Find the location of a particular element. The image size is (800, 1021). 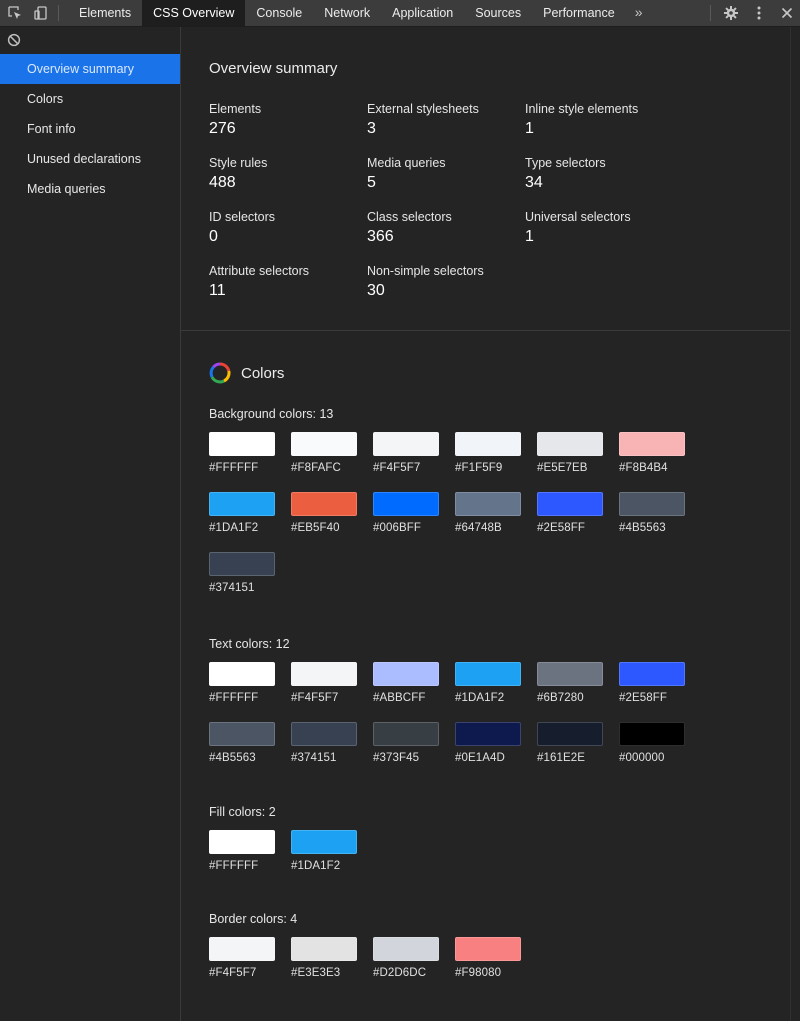

swatch-hex-label: #EB5F40 is located at coordinates (315, 528).